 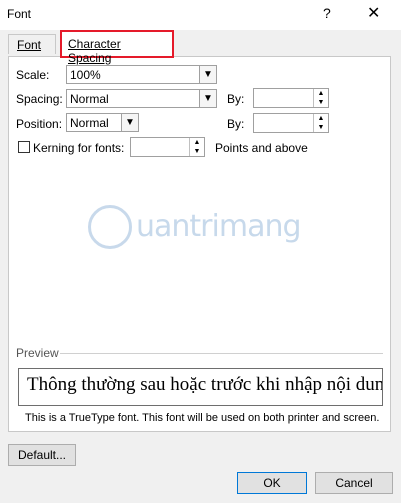 I want to click on watermark: uantrimang, so click(x=203, y=227).